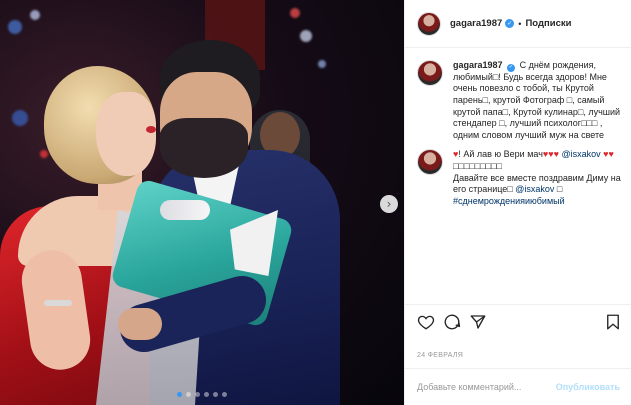 Image resolution: width=631 pixels, height=405 pixels. What do you see at coordinates (440, 355) in the screenshot?
I see `post-date: 24 ФЕВРАЛЯ` at bounding box center [440, 355].